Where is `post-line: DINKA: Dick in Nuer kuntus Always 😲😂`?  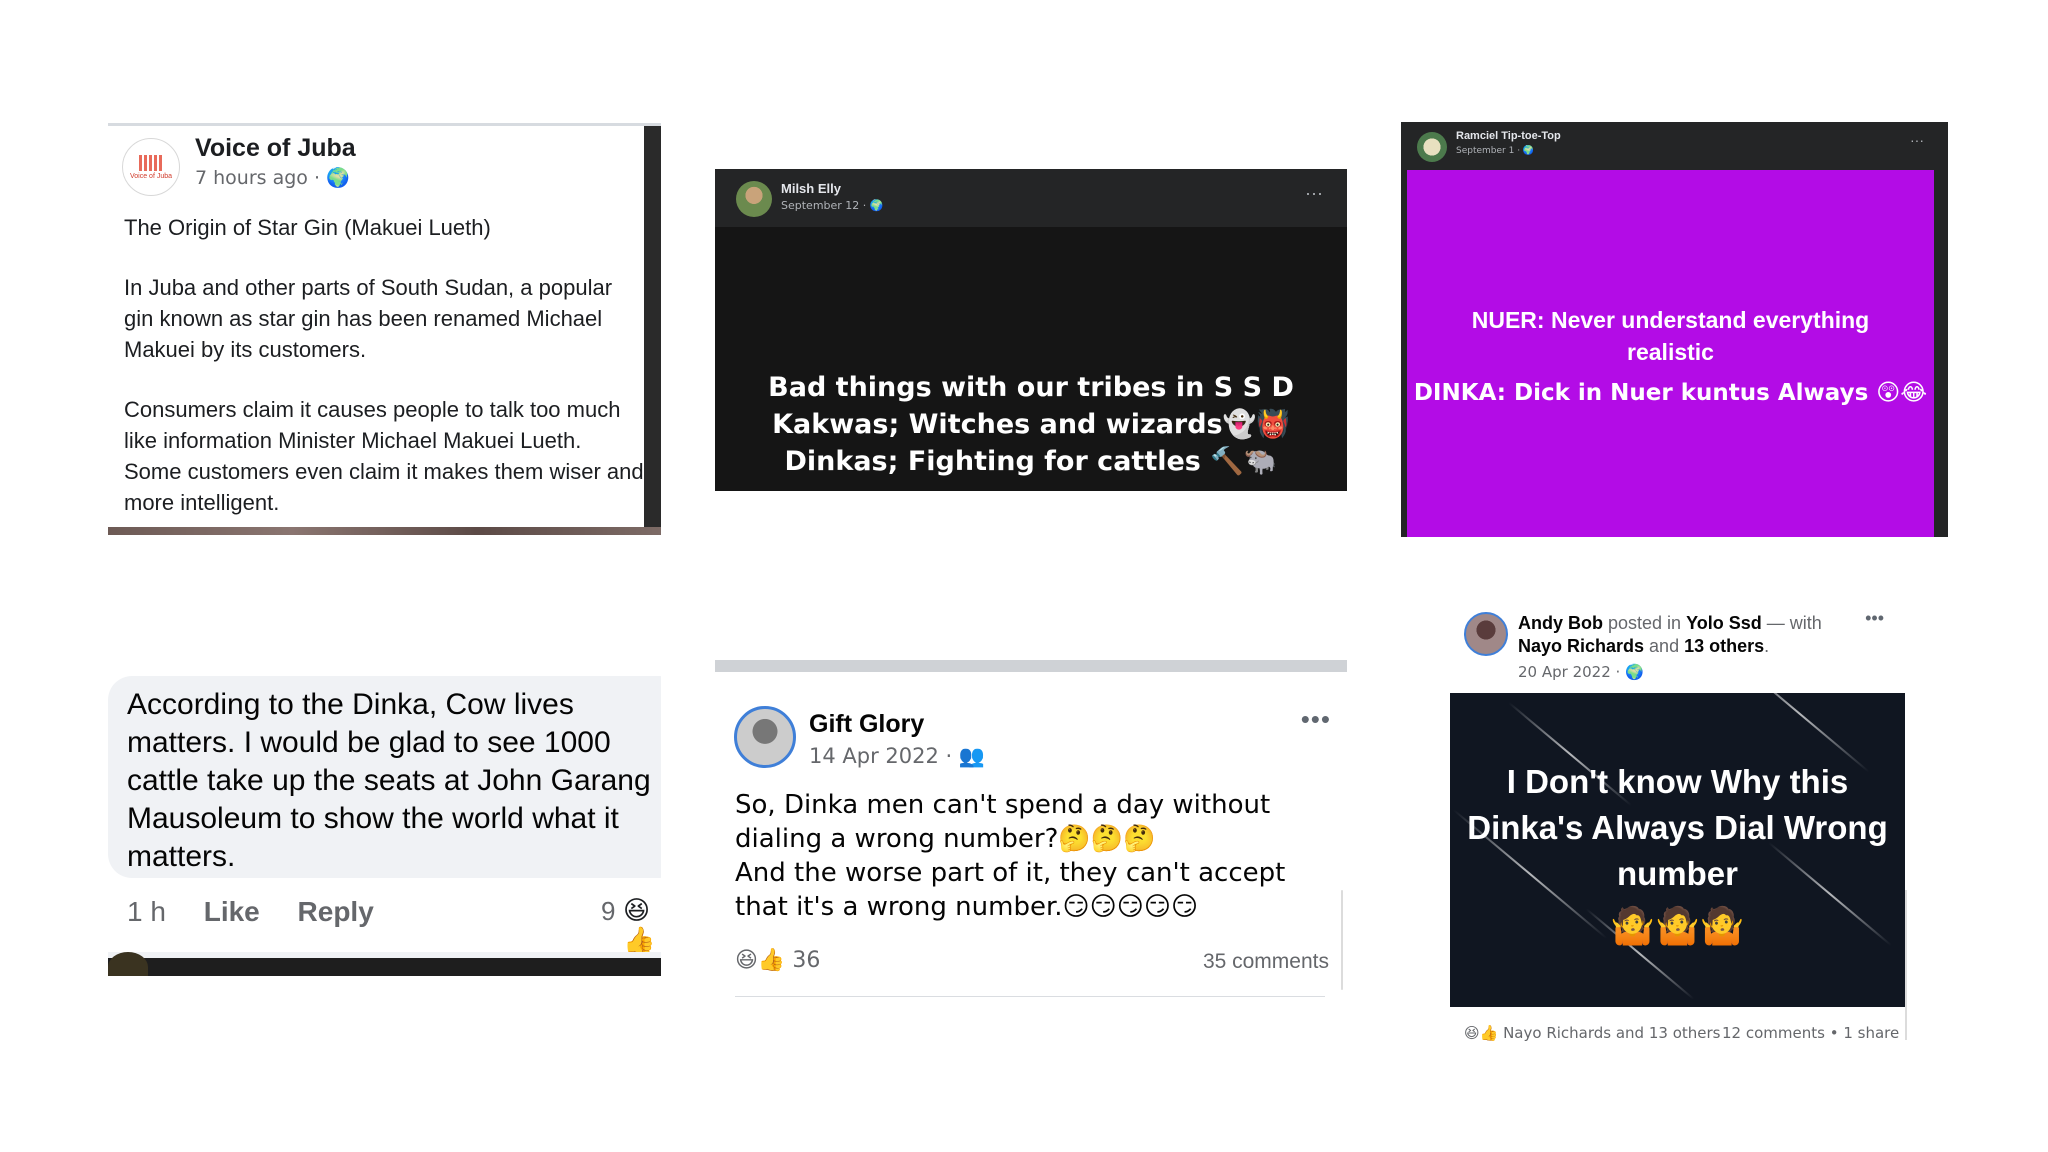 post-line: DINKA: Dick in Nuer kuntus Always 😲😂 is located at coordinates (1670, 393).